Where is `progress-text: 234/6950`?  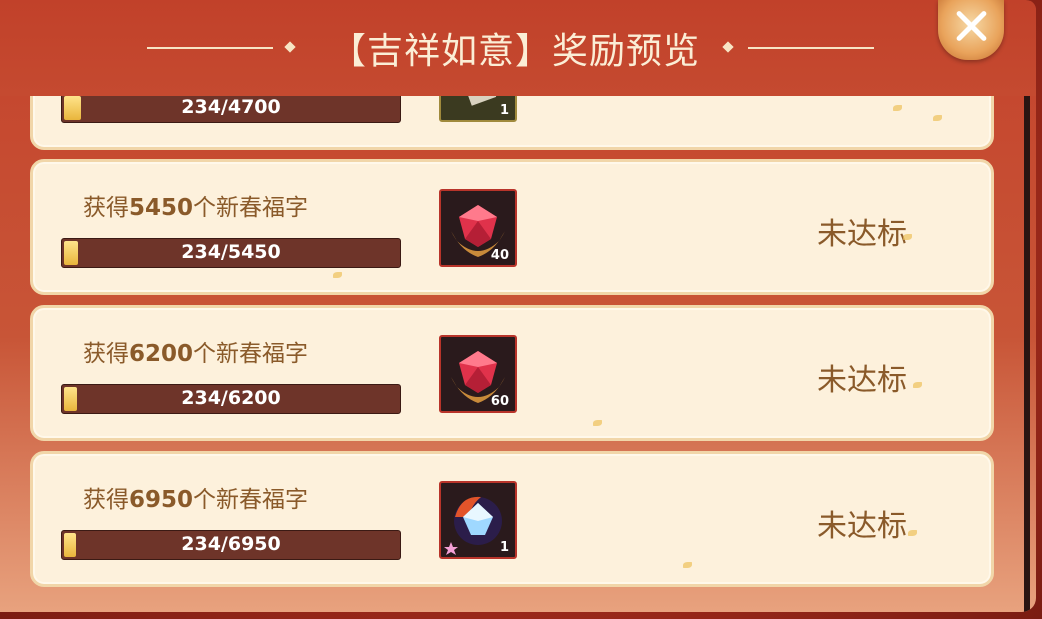
progress-text: 234/6950 is located at coordinates (231, 544).